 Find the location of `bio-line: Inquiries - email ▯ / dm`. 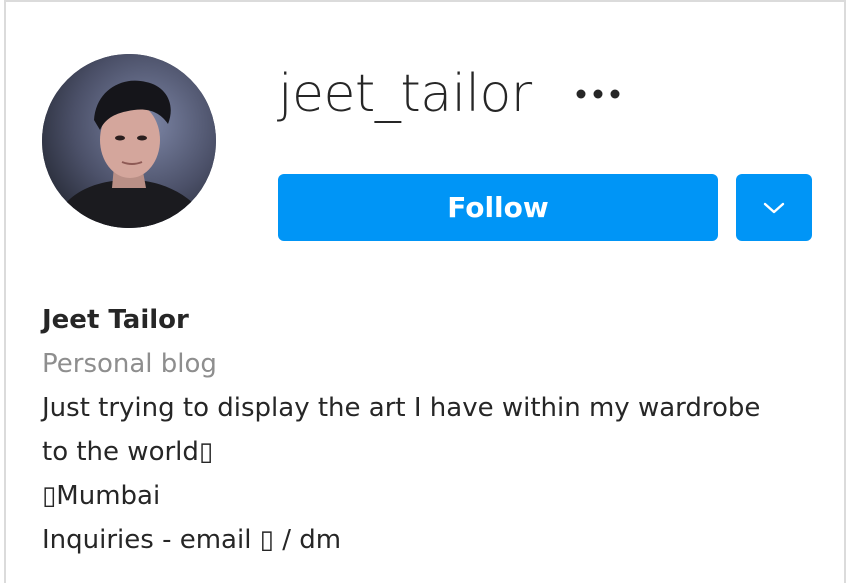

bio-line: Inquiries - email ▯ / dm is located at coordinates (192, 540).